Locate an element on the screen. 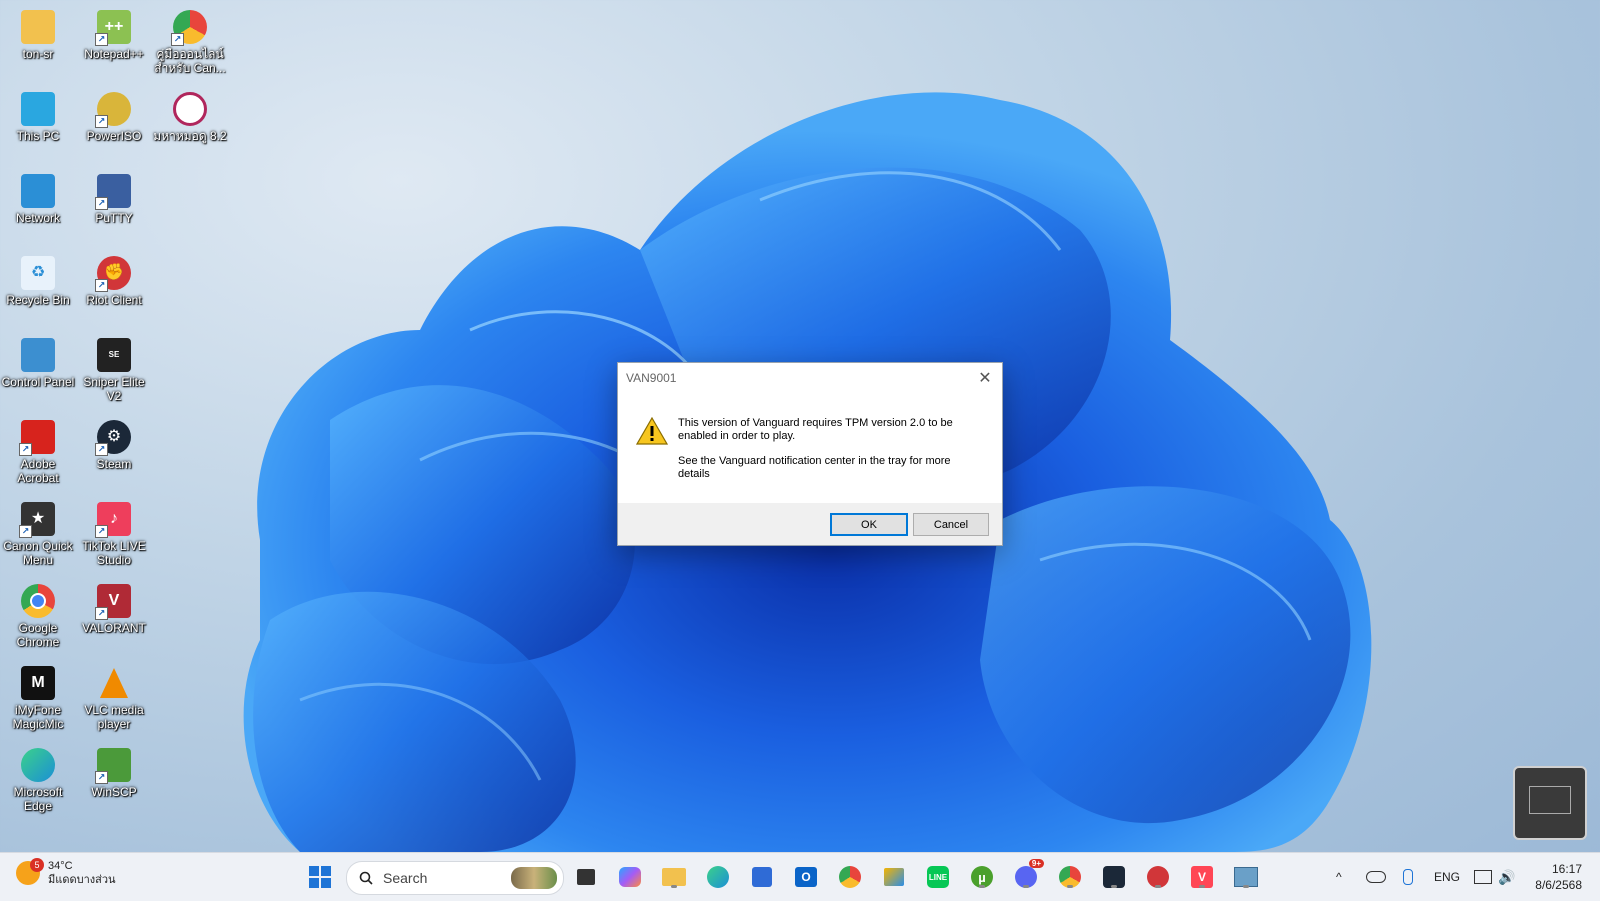 The width and height of the screenshot is (1600, 901). onedrive-tray-button is located at coordinates (1376, 877).